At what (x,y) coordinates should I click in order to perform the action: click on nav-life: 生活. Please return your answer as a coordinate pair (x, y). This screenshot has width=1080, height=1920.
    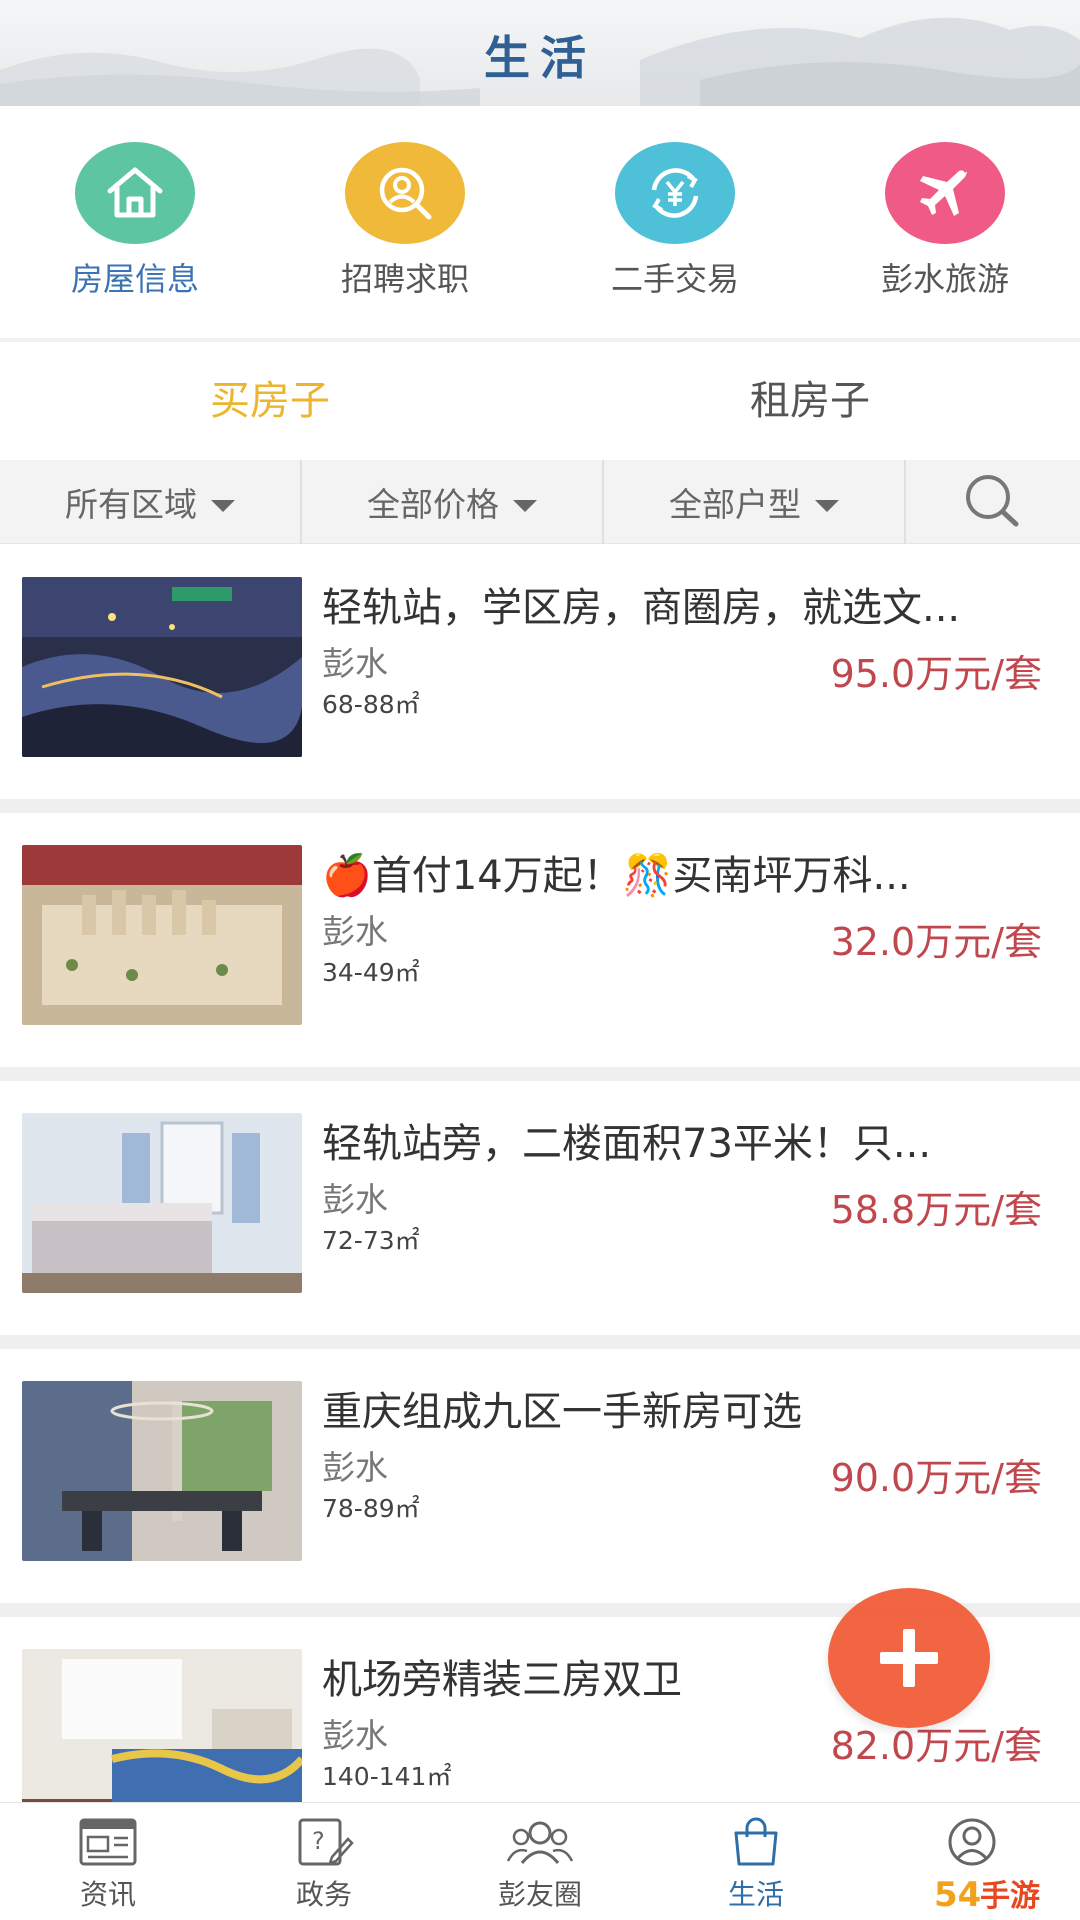
    Looking at the image, I should click on (756, 1861).